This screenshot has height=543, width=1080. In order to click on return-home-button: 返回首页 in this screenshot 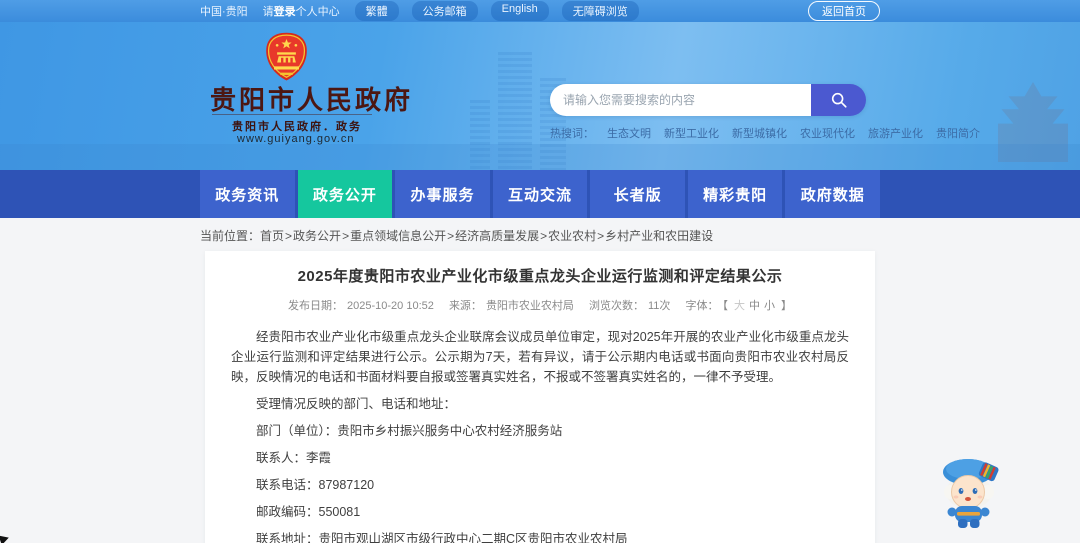, I will do `click(844, 11)`.